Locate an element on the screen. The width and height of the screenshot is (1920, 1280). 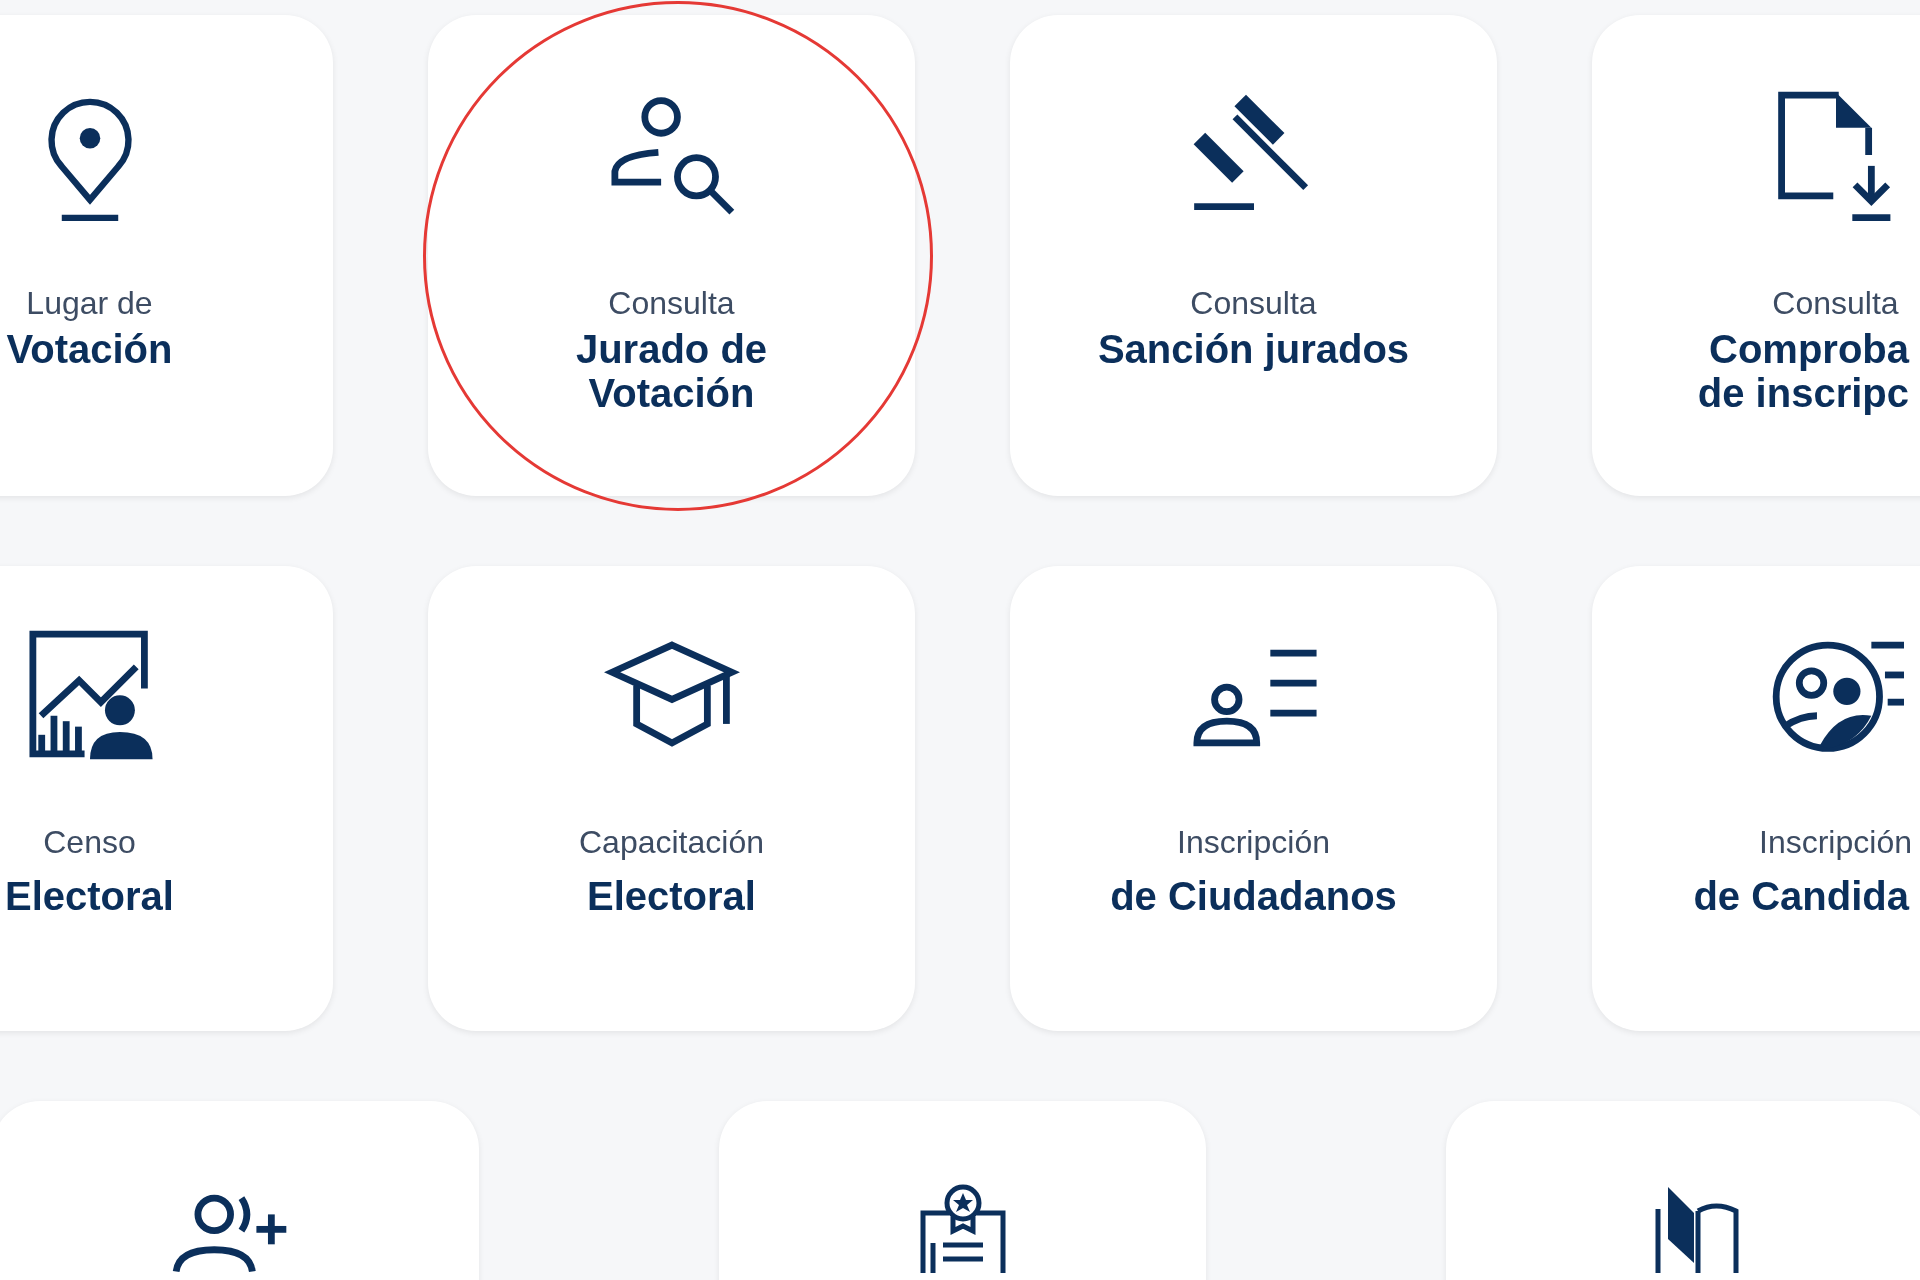
card-title: de Candida is located at coordinates (1801, 896).